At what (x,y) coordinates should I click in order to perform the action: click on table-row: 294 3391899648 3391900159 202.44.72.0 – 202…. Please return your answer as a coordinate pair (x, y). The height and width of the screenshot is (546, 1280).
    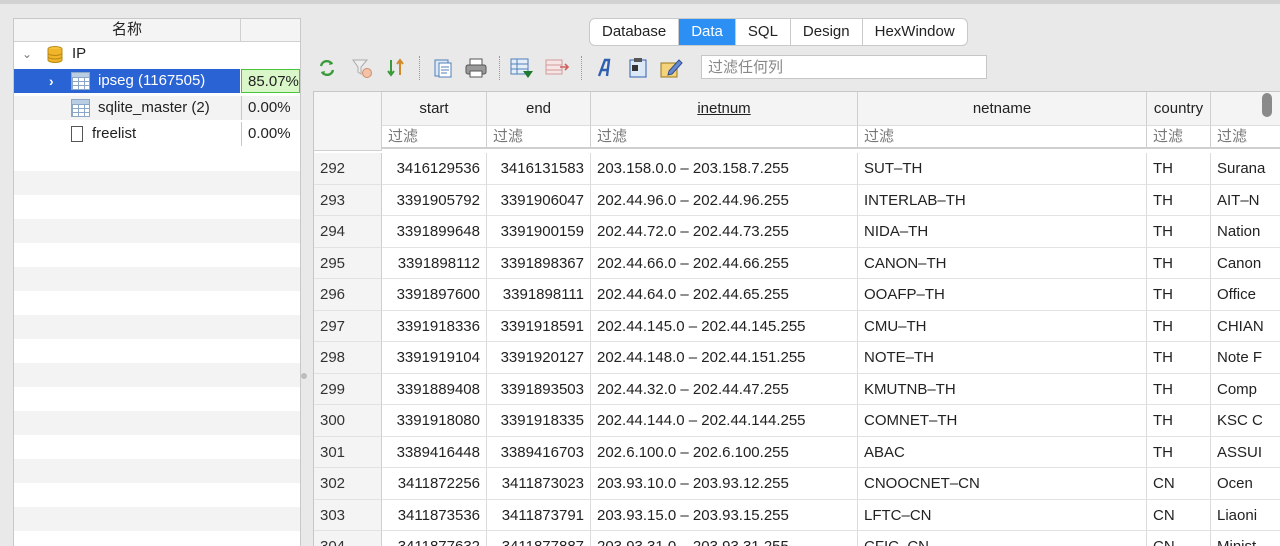
    Looking at the image, I should click on (797, 232).